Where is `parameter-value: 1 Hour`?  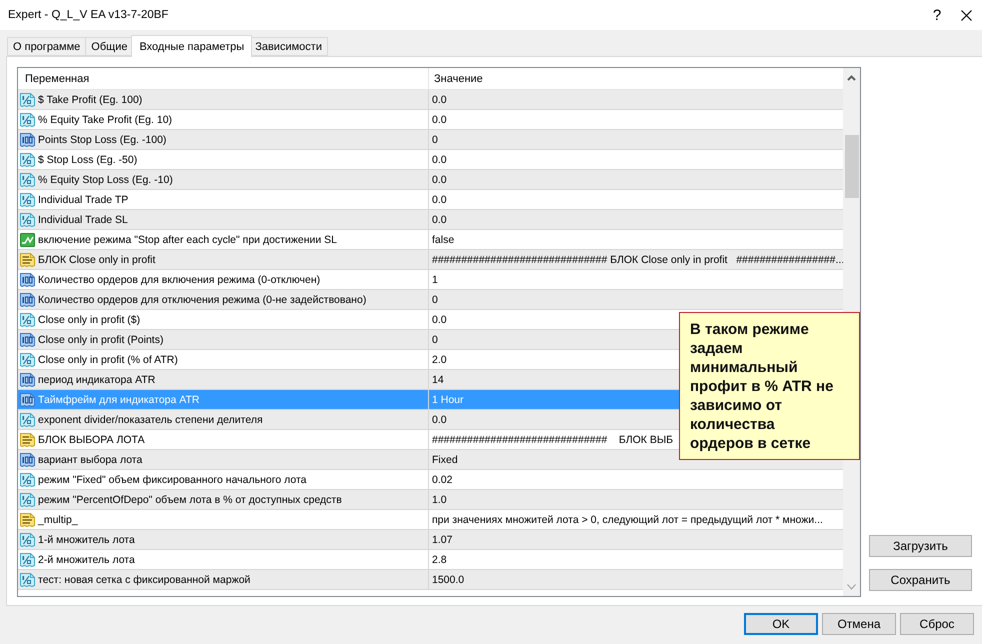 parameter-value: 1 Hour is located at coordinates (448, 400).